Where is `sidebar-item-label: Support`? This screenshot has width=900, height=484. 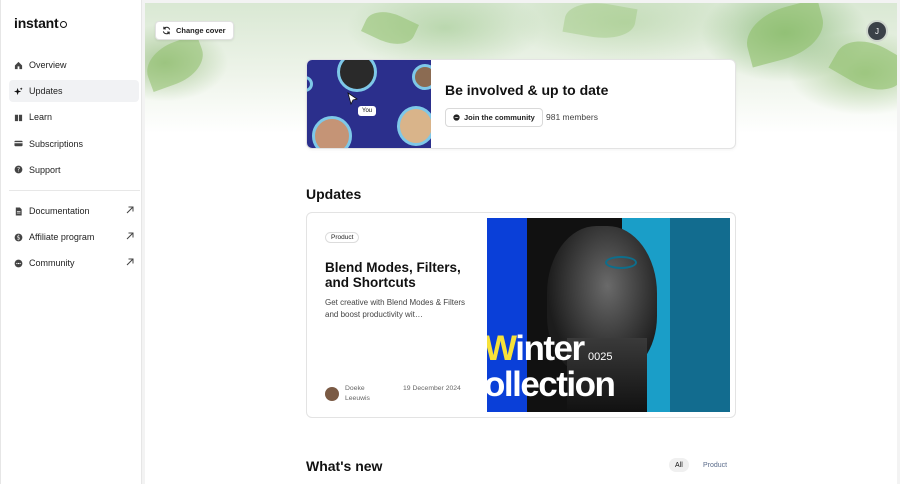
sidebar-item-label: Support is located at coordinates (45, 169).